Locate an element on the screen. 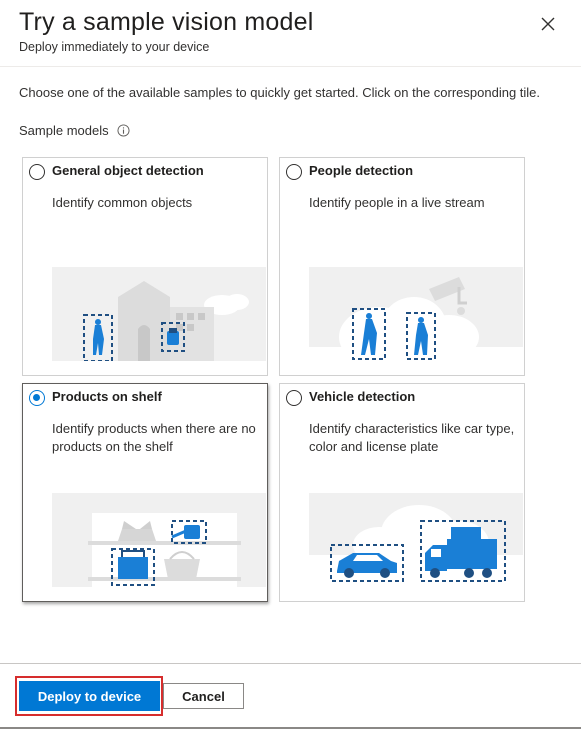 The image size is (581, 729). radio-people-detection is located at coordinates (294, 172).